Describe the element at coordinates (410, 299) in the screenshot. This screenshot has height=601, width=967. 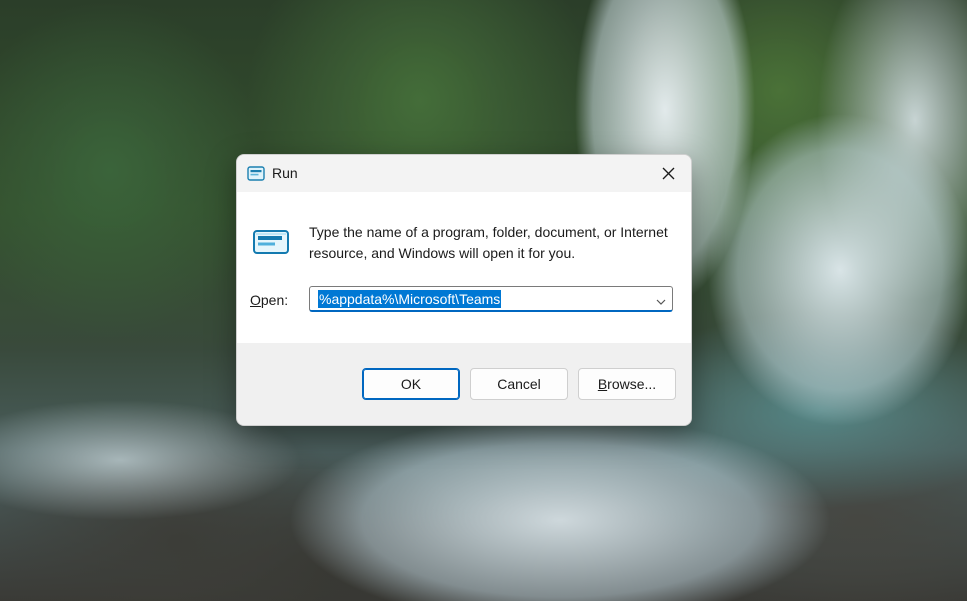
I see `open-input-value: %appdata%\Microsoft\Teams` at that location.